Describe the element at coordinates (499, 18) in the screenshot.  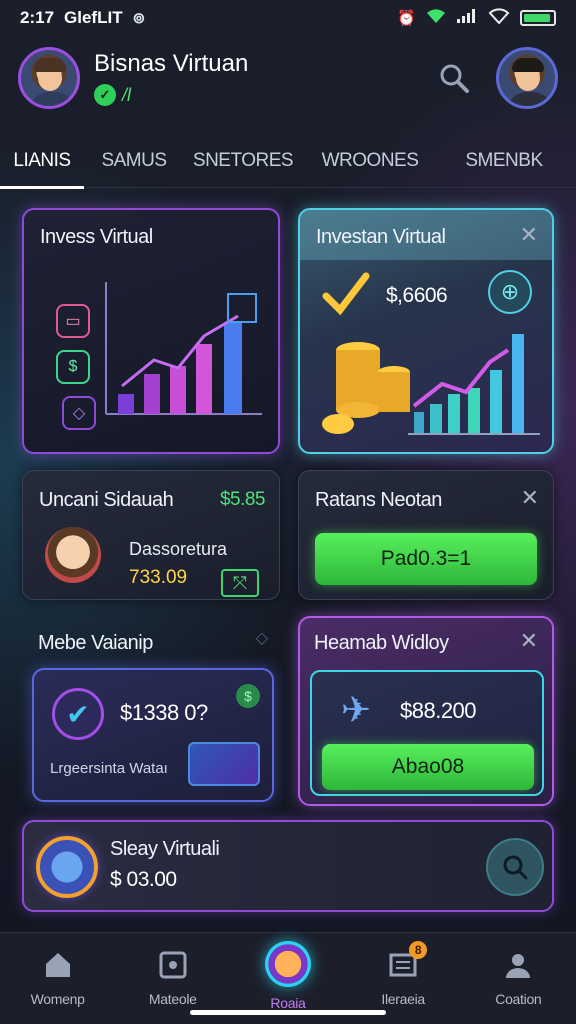
I see `wifi-alt-icon` at that location.